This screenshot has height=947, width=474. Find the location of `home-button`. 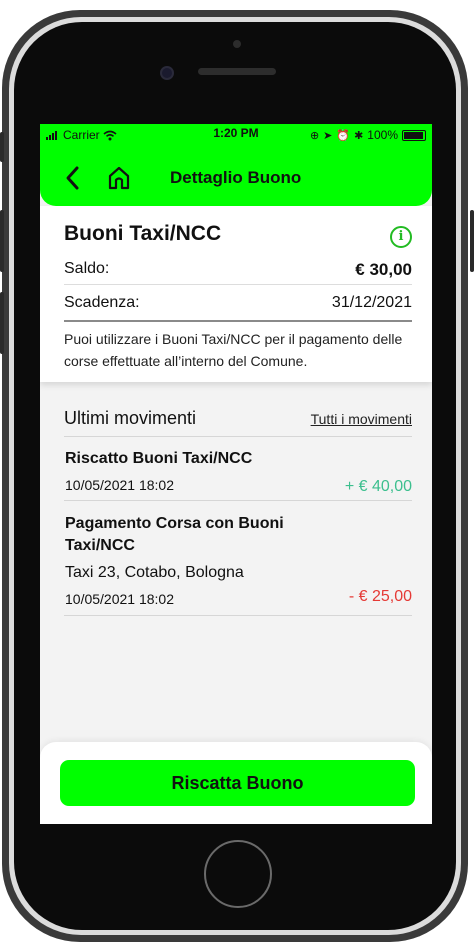

home-button is located at coordinates (119, 178).